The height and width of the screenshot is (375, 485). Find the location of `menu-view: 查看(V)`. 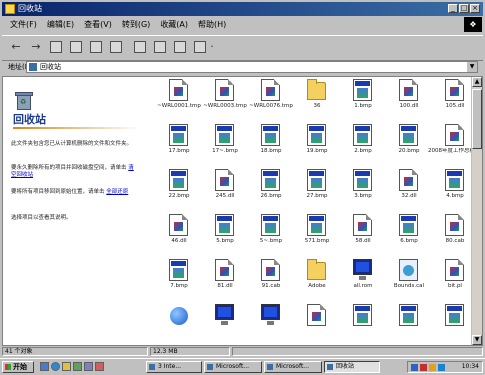

menu-view: 查看(V) is located at coordinates (98, 25).